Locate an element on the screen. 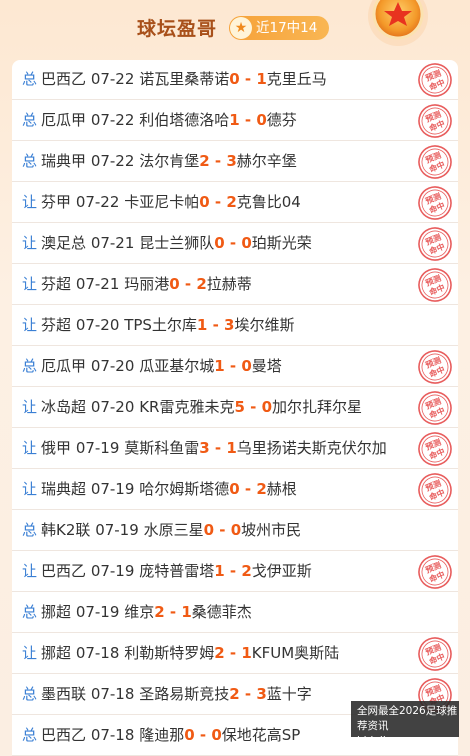  match-text: 让澳足总 07-21 昆士兰狮队0 - 0珀斯光荣 is located at coordinates (167, 243).